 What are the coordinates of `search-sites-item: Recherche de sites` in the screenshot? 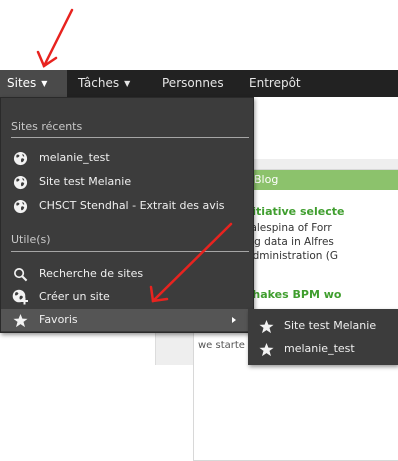 It's located at (127, 274).